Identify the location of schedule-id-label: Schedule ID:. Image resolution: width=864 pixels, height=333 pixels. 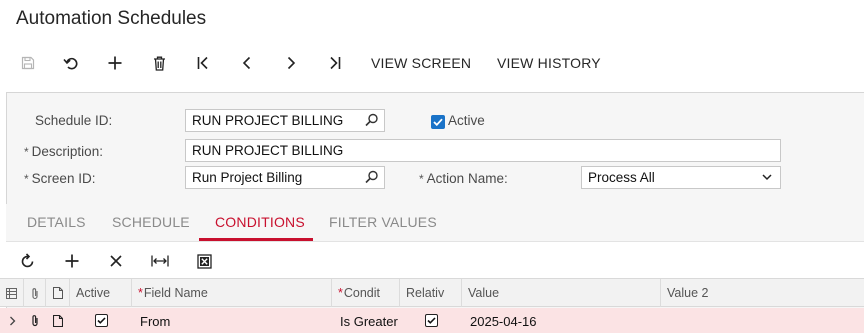
(74, 120).